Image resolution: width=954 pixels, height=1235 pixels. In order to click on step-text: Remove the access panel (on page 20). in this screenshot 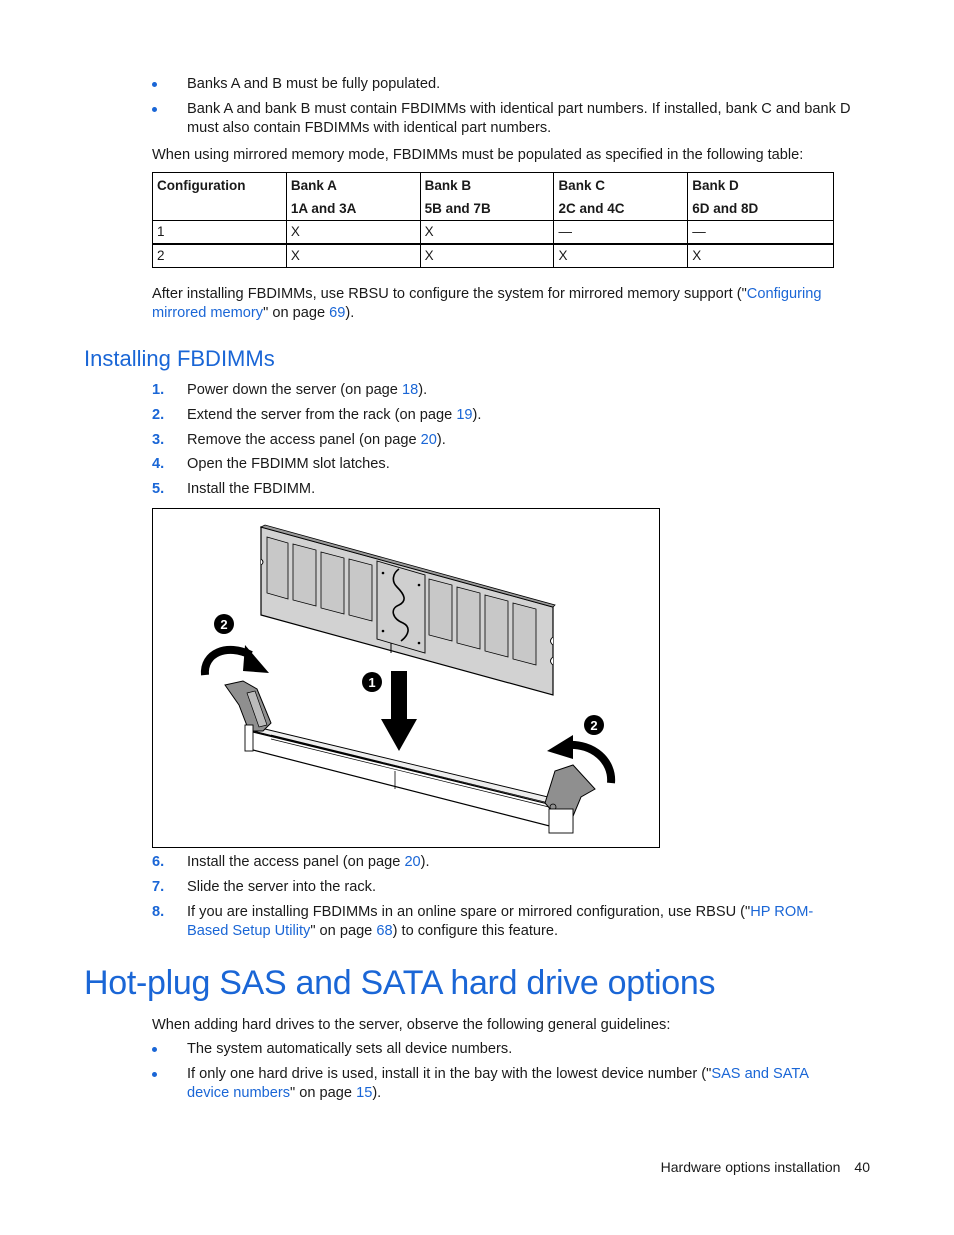, I will do `click(519, 440)`.